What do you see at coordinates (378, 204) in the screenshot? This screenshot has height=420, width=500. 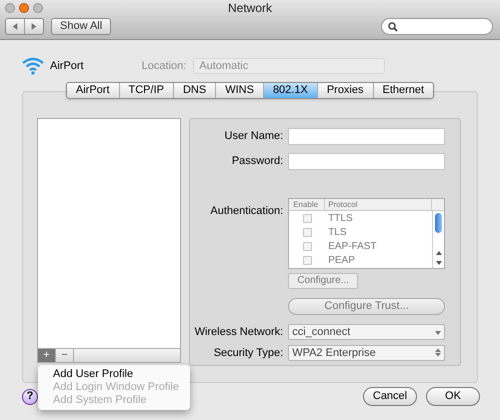 I see `column-header: Protocol` at bounding box center [378, 204].